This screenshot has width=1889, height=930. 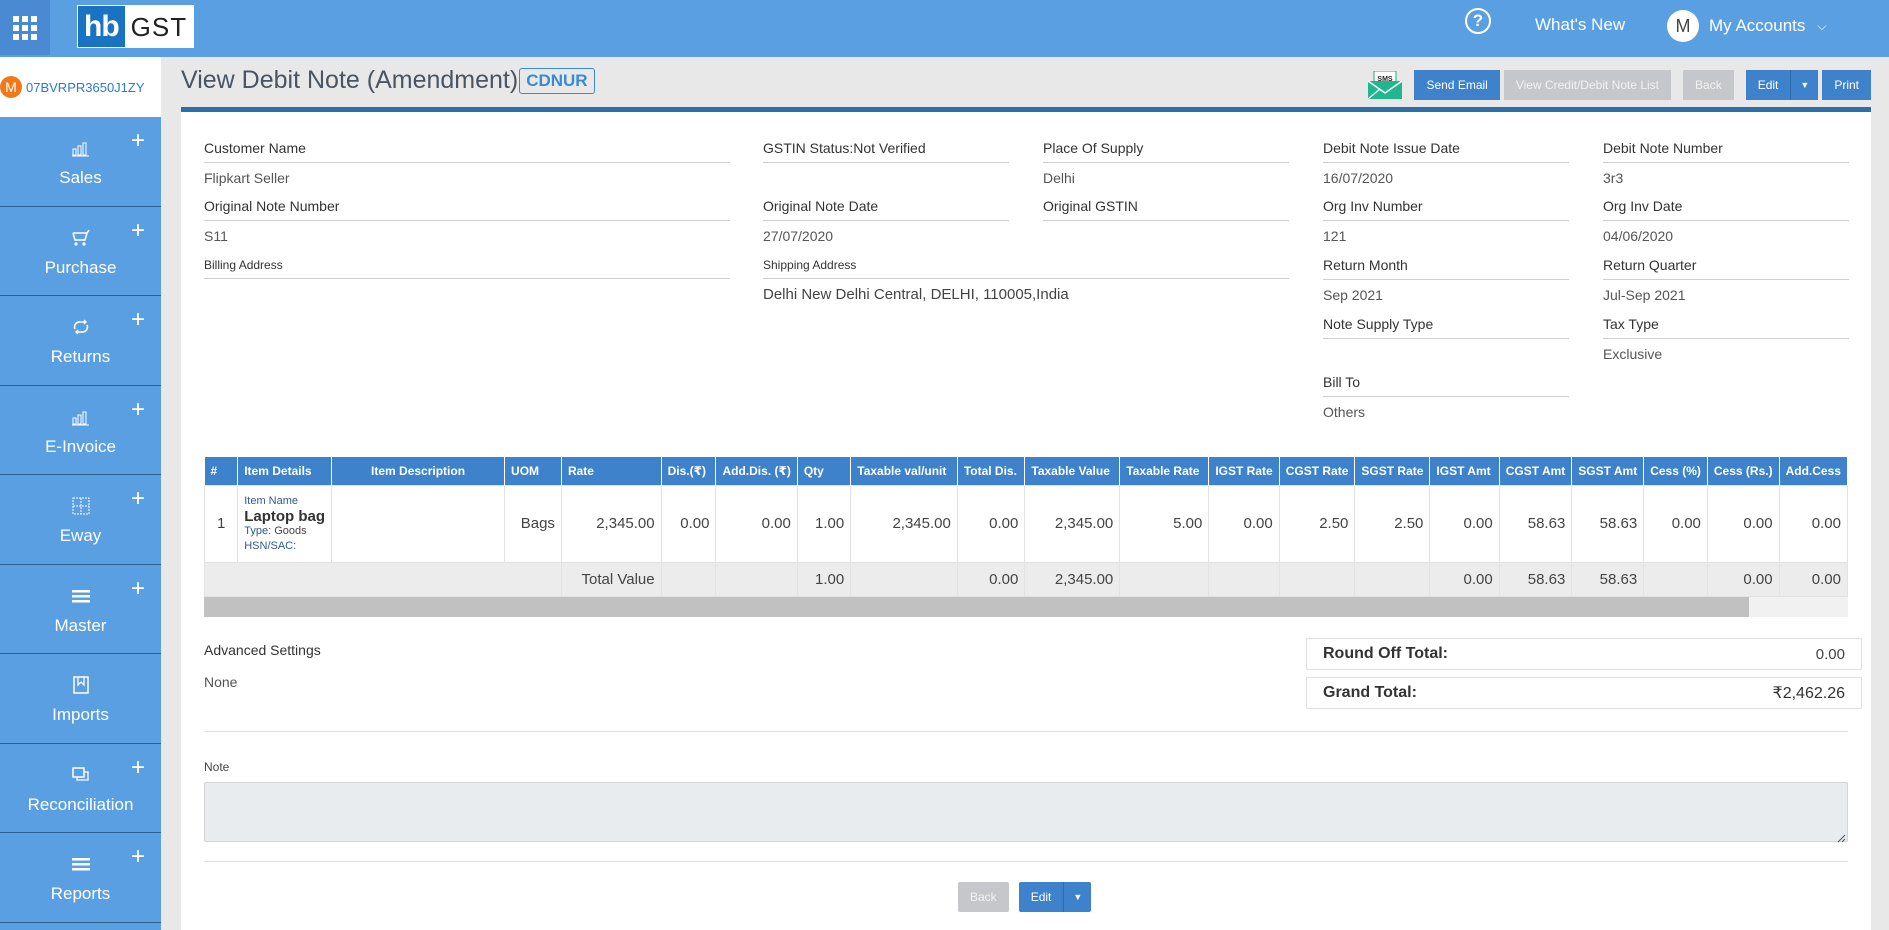 I want to click on cell-cess-rs: 0.00, so click(x=1743, y=523).